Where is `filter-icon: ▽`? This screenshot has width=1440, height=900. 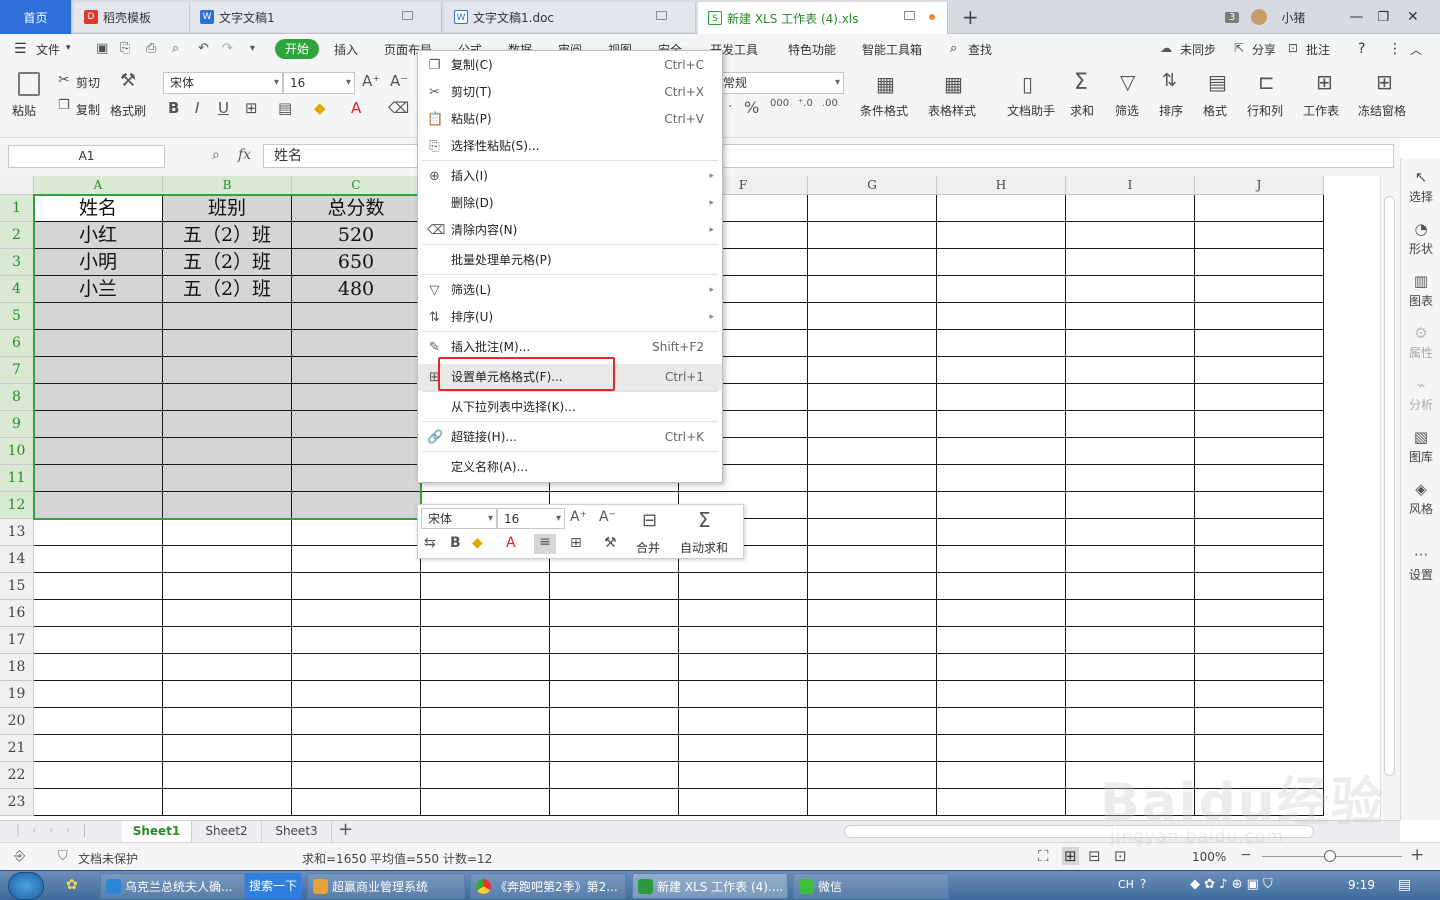
filter-icon: ▽ is located at coordinates (1127, 82).